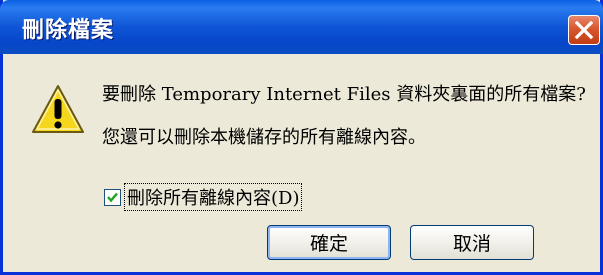 The height and width of the screenshot is (275, 603). Describe the element at coordinates (68, 30) in the screenshot. I see `dialog-title: 刪除檔案` at that location.